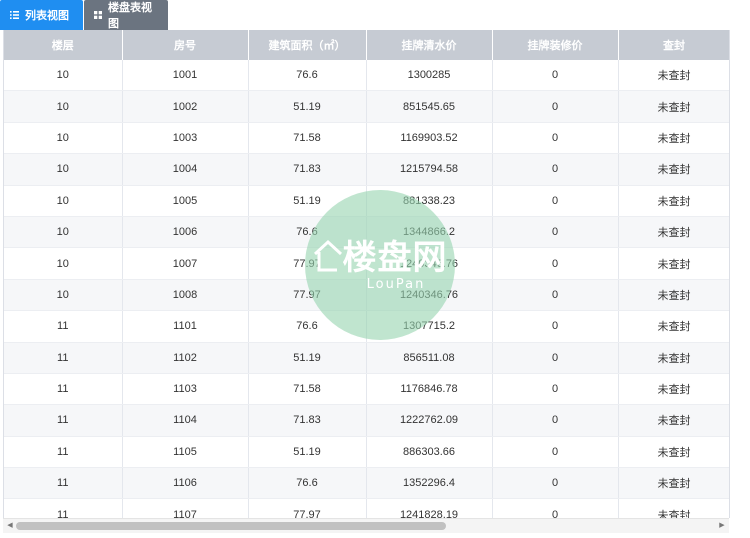  I want to click on tab-list-view: 列表视图, so click(41, 15).